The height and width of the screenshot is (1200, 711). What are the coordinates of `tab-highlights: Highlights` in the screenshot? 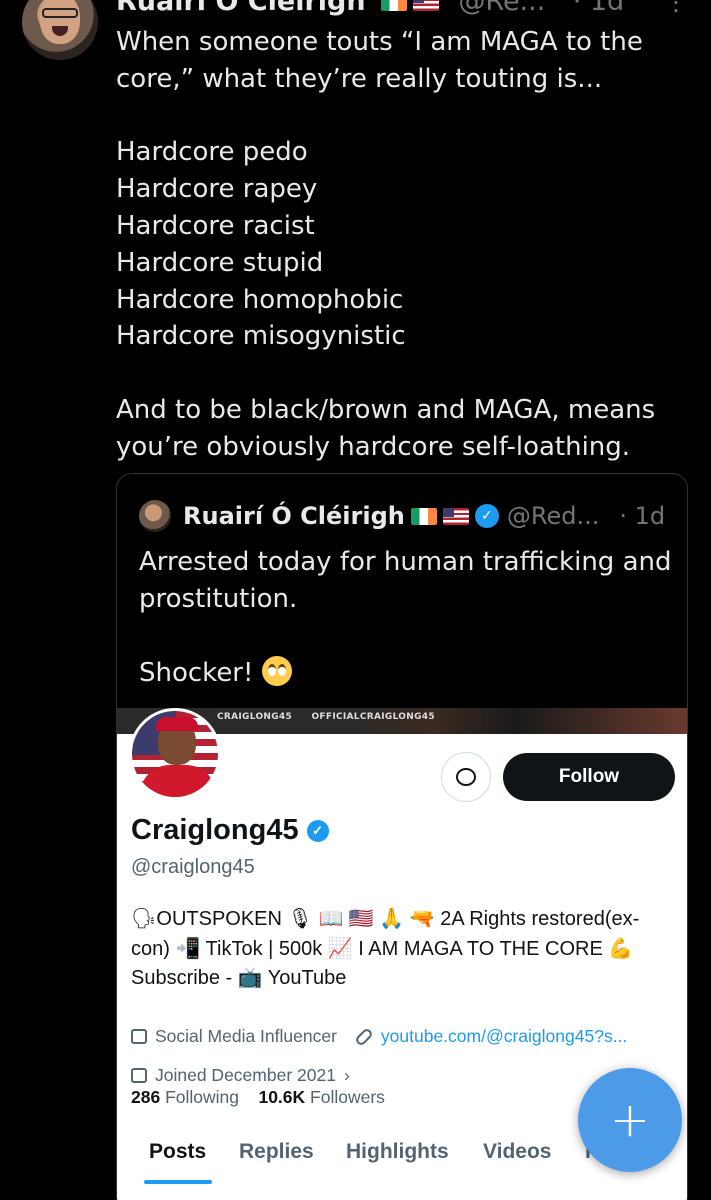 It's located at (397, 1151).